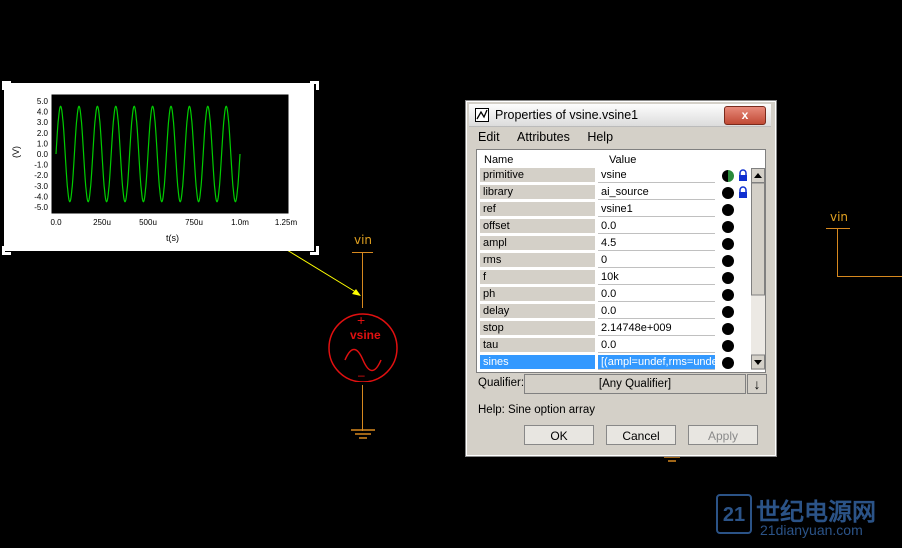  Describe the element at coordinates (656, 209) in the screenshot. I see `property-value: vsine1` at that location.